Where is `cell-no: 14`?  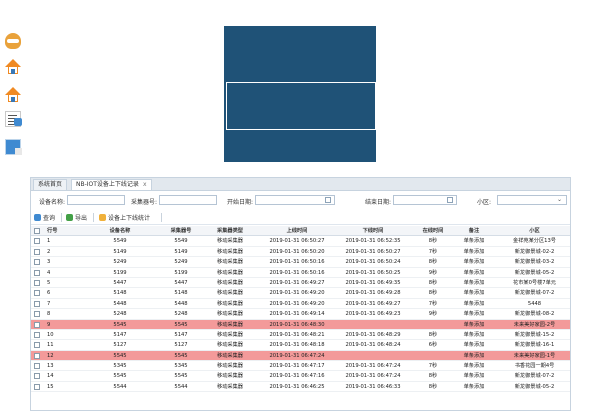 cell-no: 14 is located at coordinates (50, 376).